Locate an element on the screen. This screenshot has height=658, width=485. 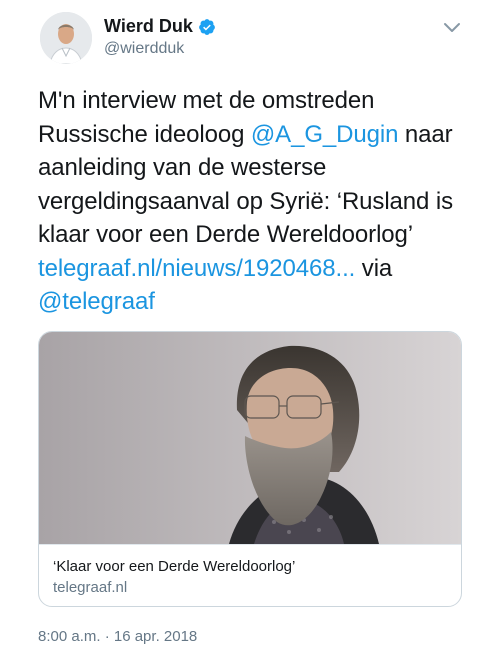
mention-link: @A_G_Dugin is located at coordinates (325, 134).